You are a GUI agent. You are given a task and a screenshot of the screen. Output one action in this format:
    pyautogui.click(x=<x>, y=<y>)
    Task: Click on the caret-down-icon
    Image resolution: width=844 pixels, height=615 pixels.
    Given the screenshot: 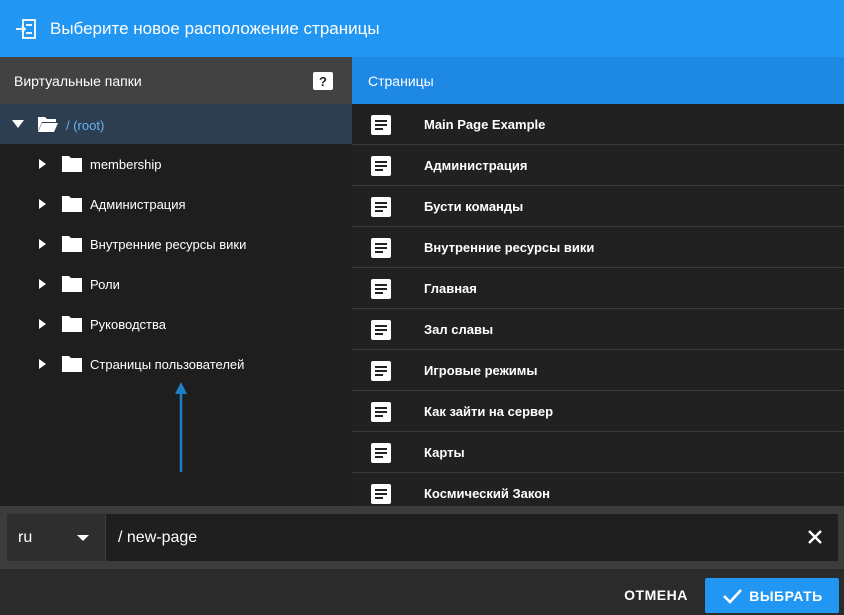 What is the action you would take?
    pyautogui.click(x=18, y=124)
    